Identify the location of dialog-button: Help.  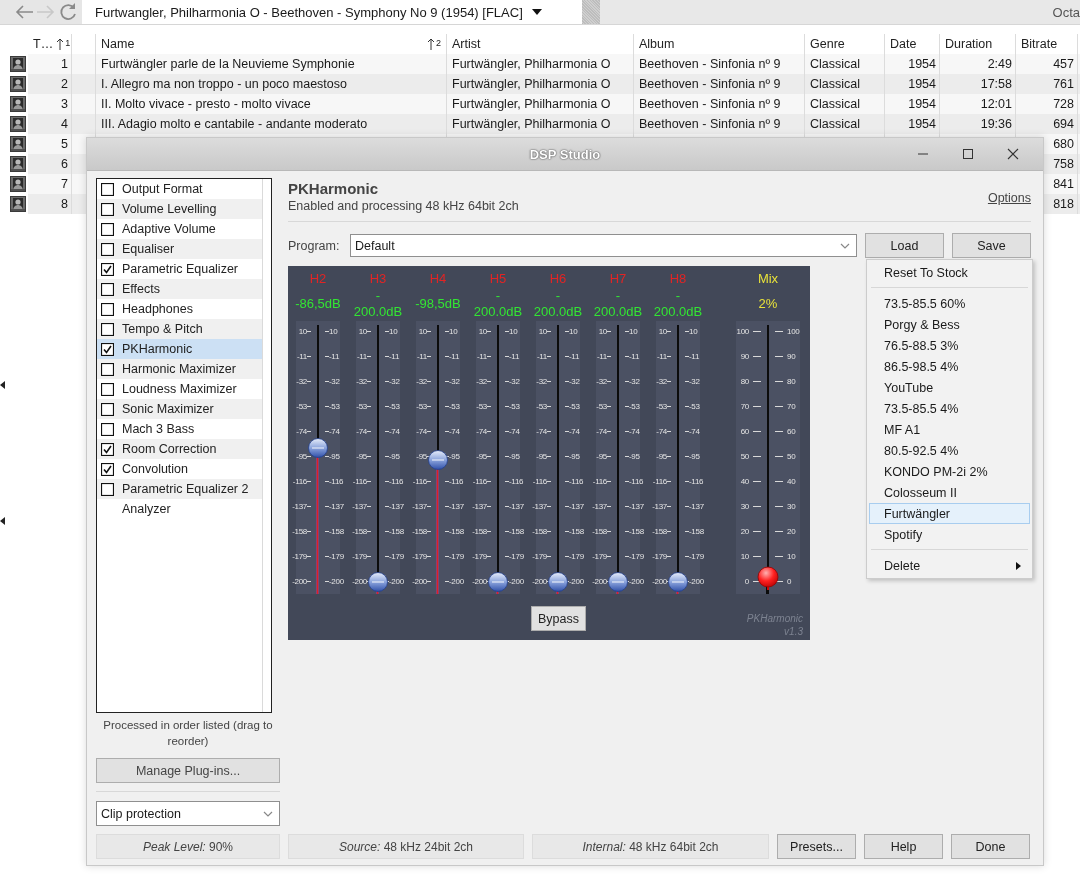
(903, 846).